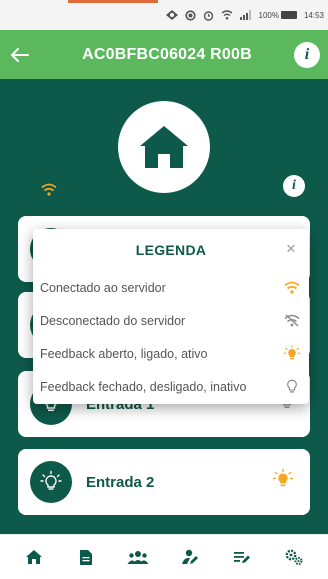  What do you see at coordinates (288, 15) in the screenshot?
I see `battery-icon` at bounding box center [288, 15].